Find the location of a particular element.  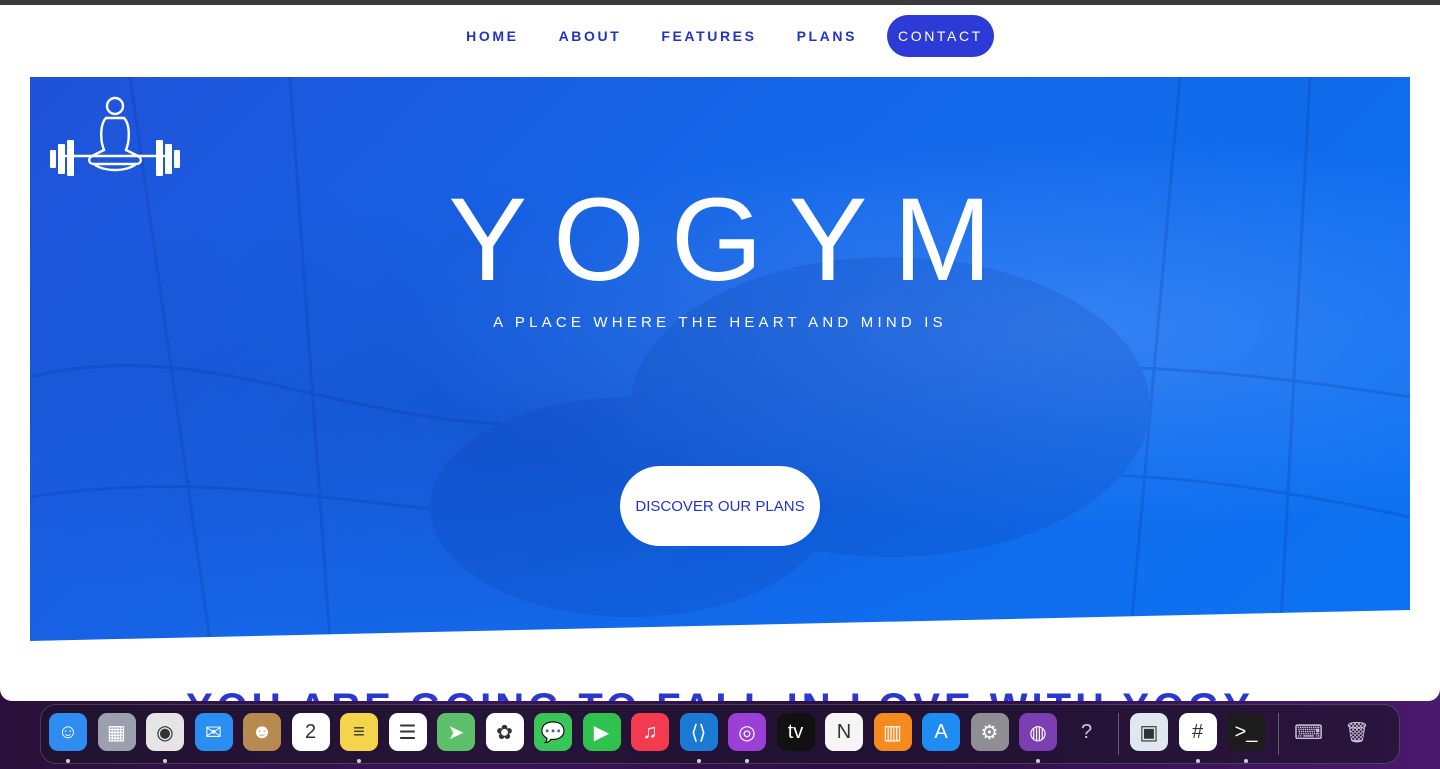

photos-icon: ✿ is located at coordinates (504, 732).